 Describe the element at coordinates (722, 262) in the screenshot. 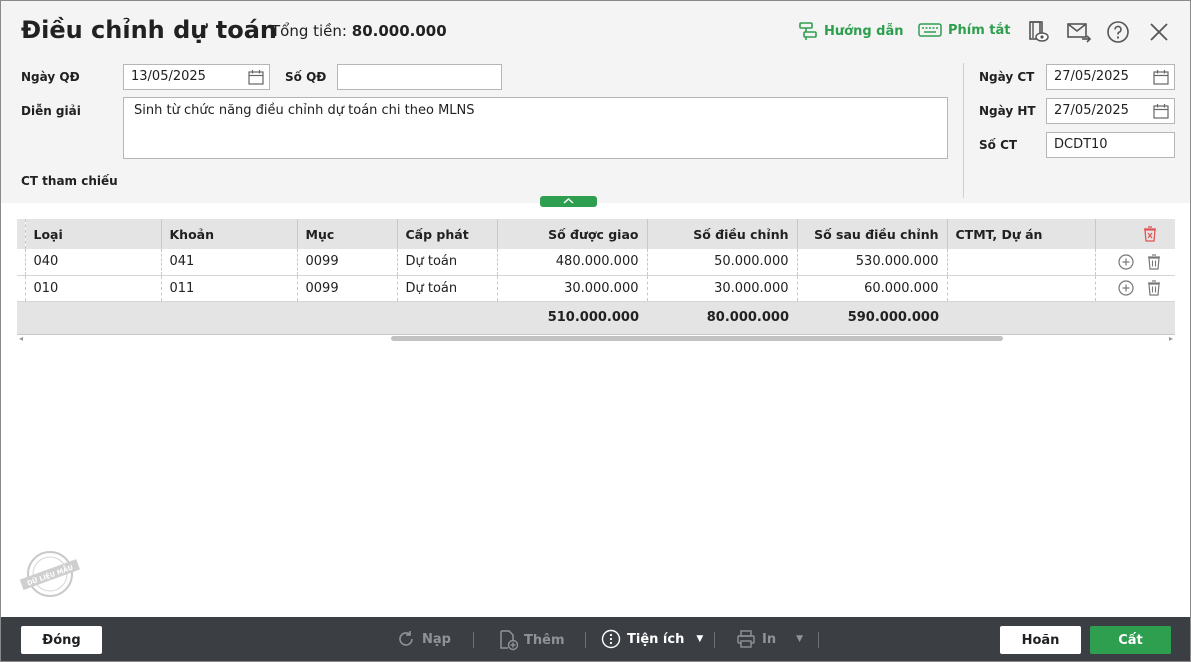

I see `cell-so-dieu-chinh: 50.000.000` at that location.